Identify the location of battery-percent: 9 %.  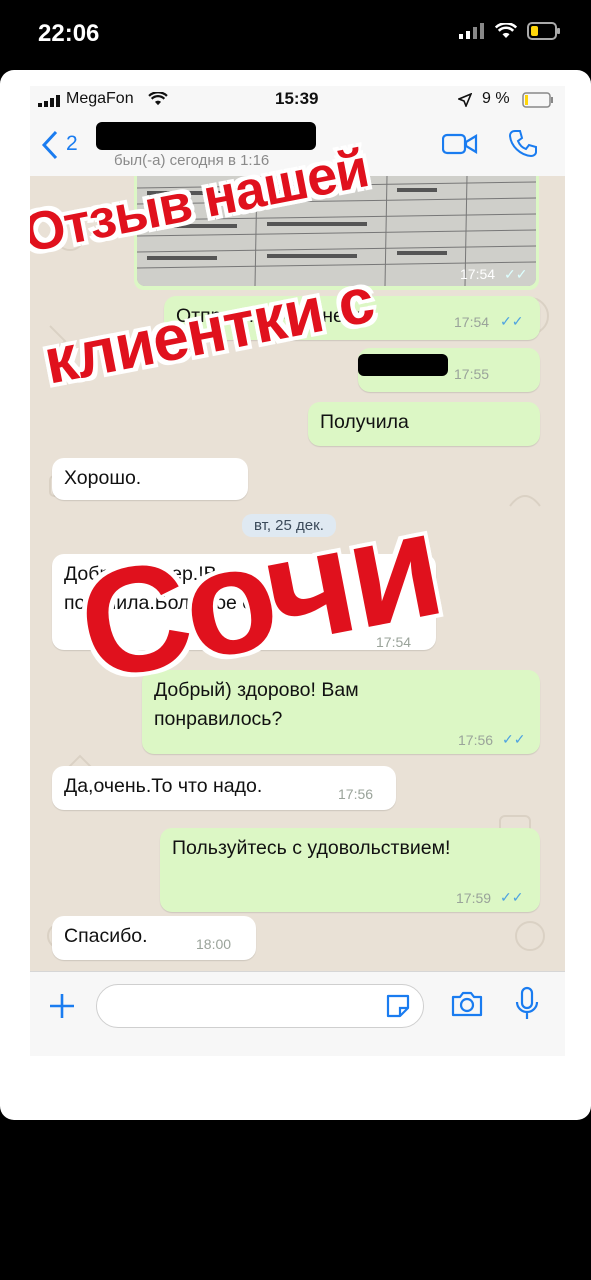
(496, 98).